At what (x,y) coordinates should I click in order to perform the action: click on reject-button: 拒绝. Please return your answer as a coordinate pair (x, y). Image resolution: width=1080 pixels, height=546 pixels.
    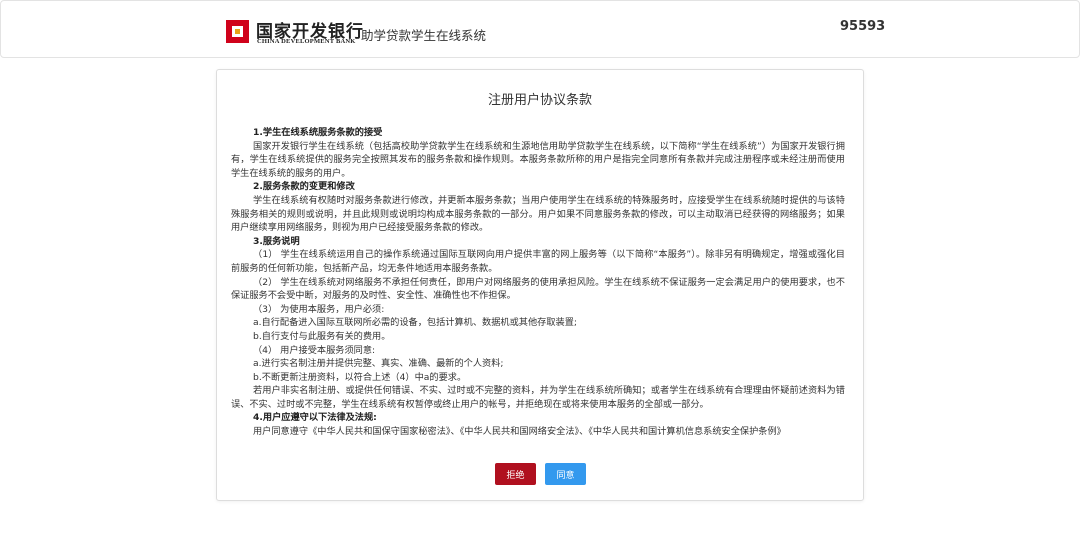
    Looking at the image, I should click on (515, 474).